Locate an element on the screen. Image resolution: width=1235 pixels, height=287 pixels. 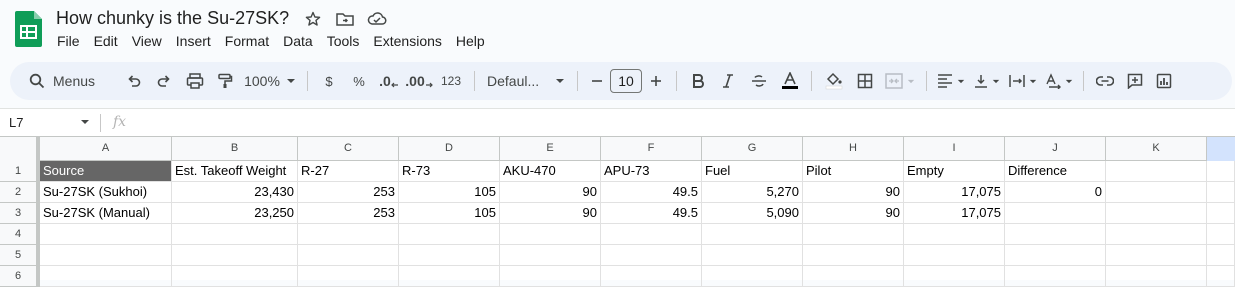
header-cell: Empty is located at coordinates (954, 171).